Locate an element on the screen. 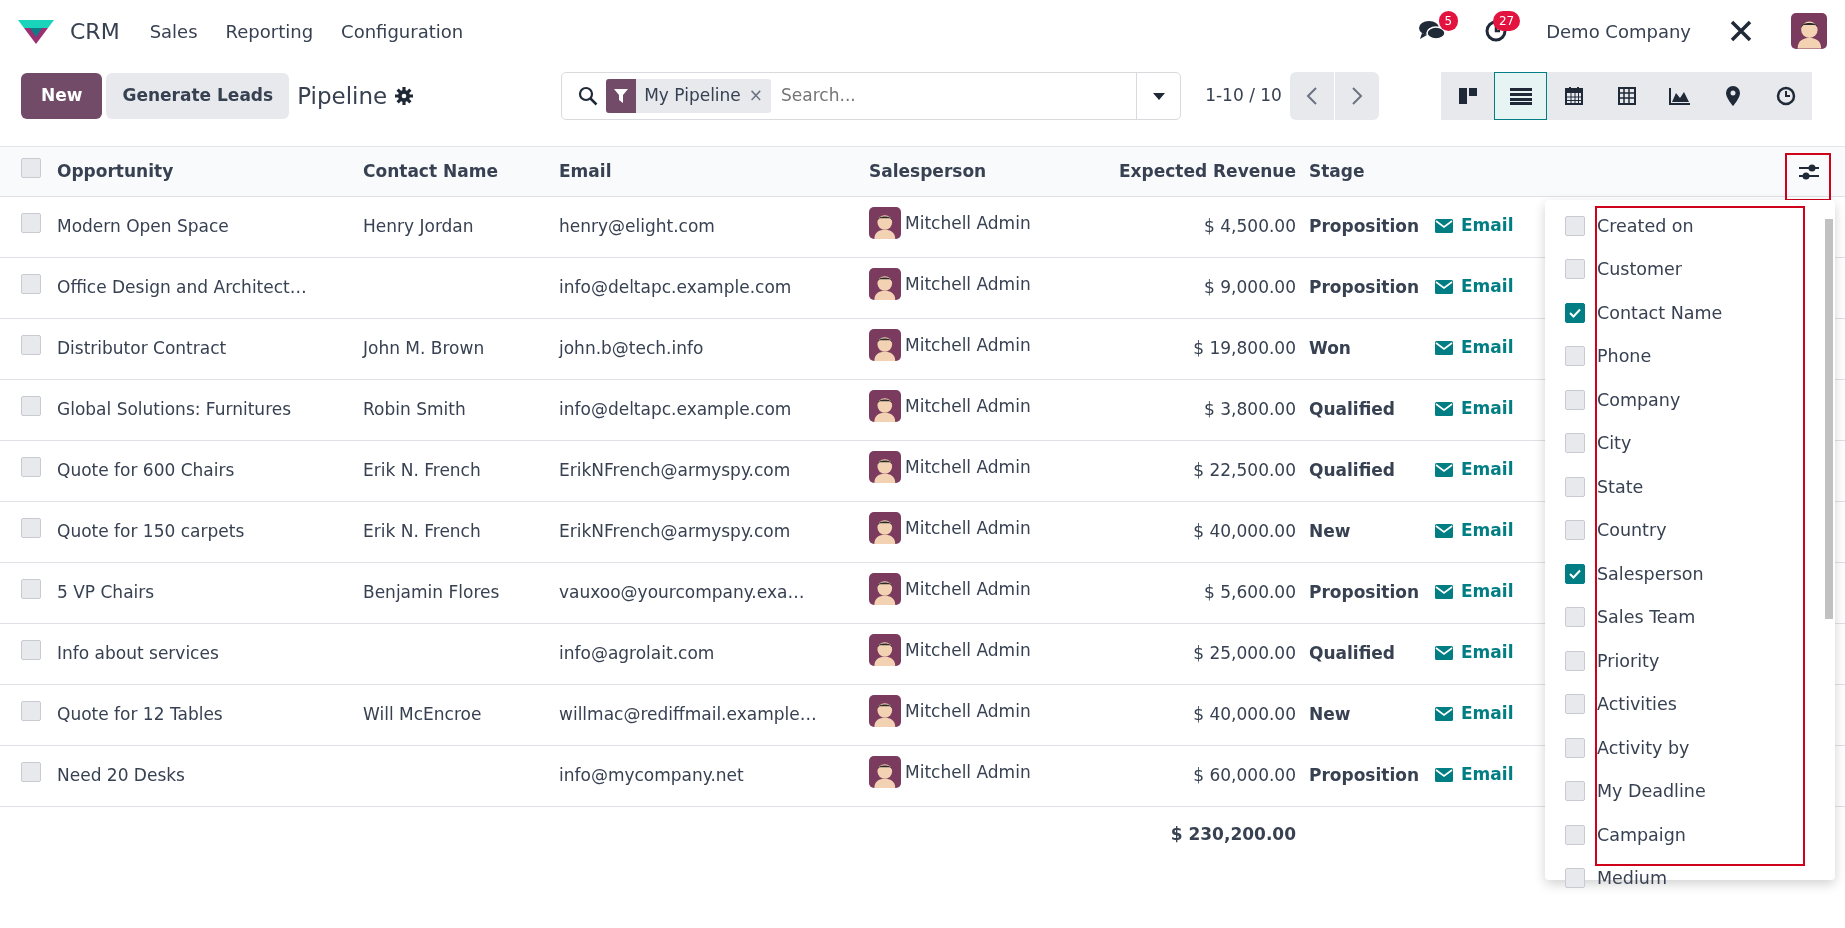 The width and height of the screenshot is (1845, 928). column-option: Campaign is located at coordinates (1690, 835).